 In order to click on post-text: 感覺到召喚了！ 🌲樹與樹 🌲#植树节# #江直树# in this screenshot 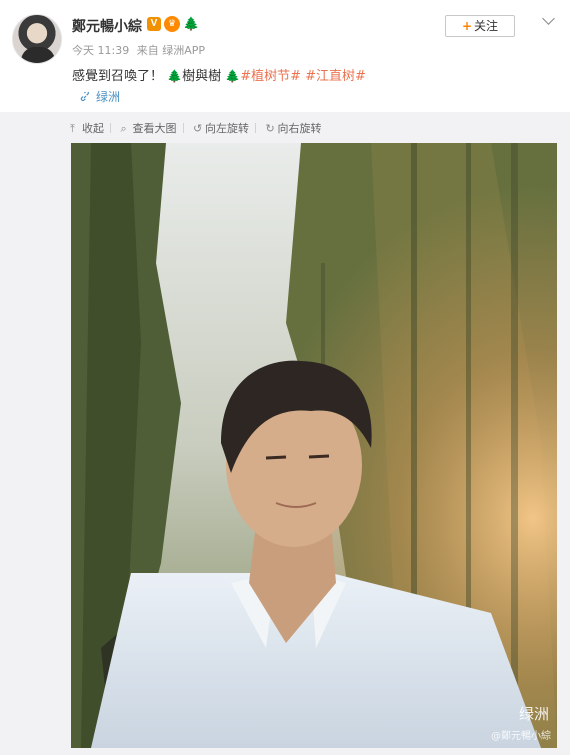, I will do `click(219, 74)`.